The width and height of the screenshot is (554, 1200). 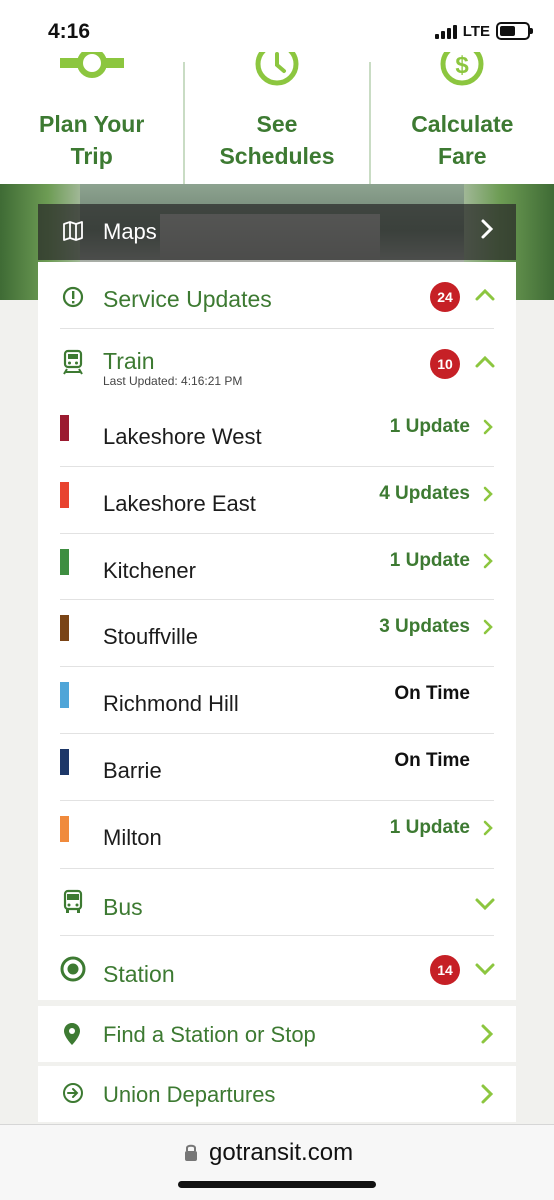 I want to click on plan-trip-label-2: Trip, so click(x=91, y=156).